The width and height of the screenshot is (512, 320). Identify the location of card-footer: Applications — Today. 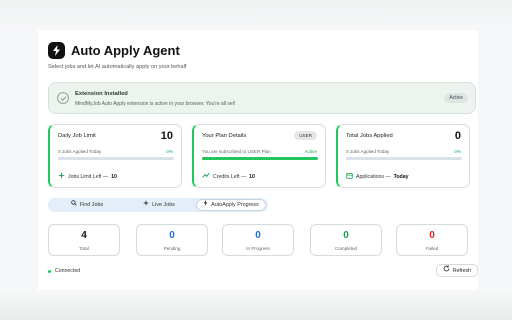
(377, 176).